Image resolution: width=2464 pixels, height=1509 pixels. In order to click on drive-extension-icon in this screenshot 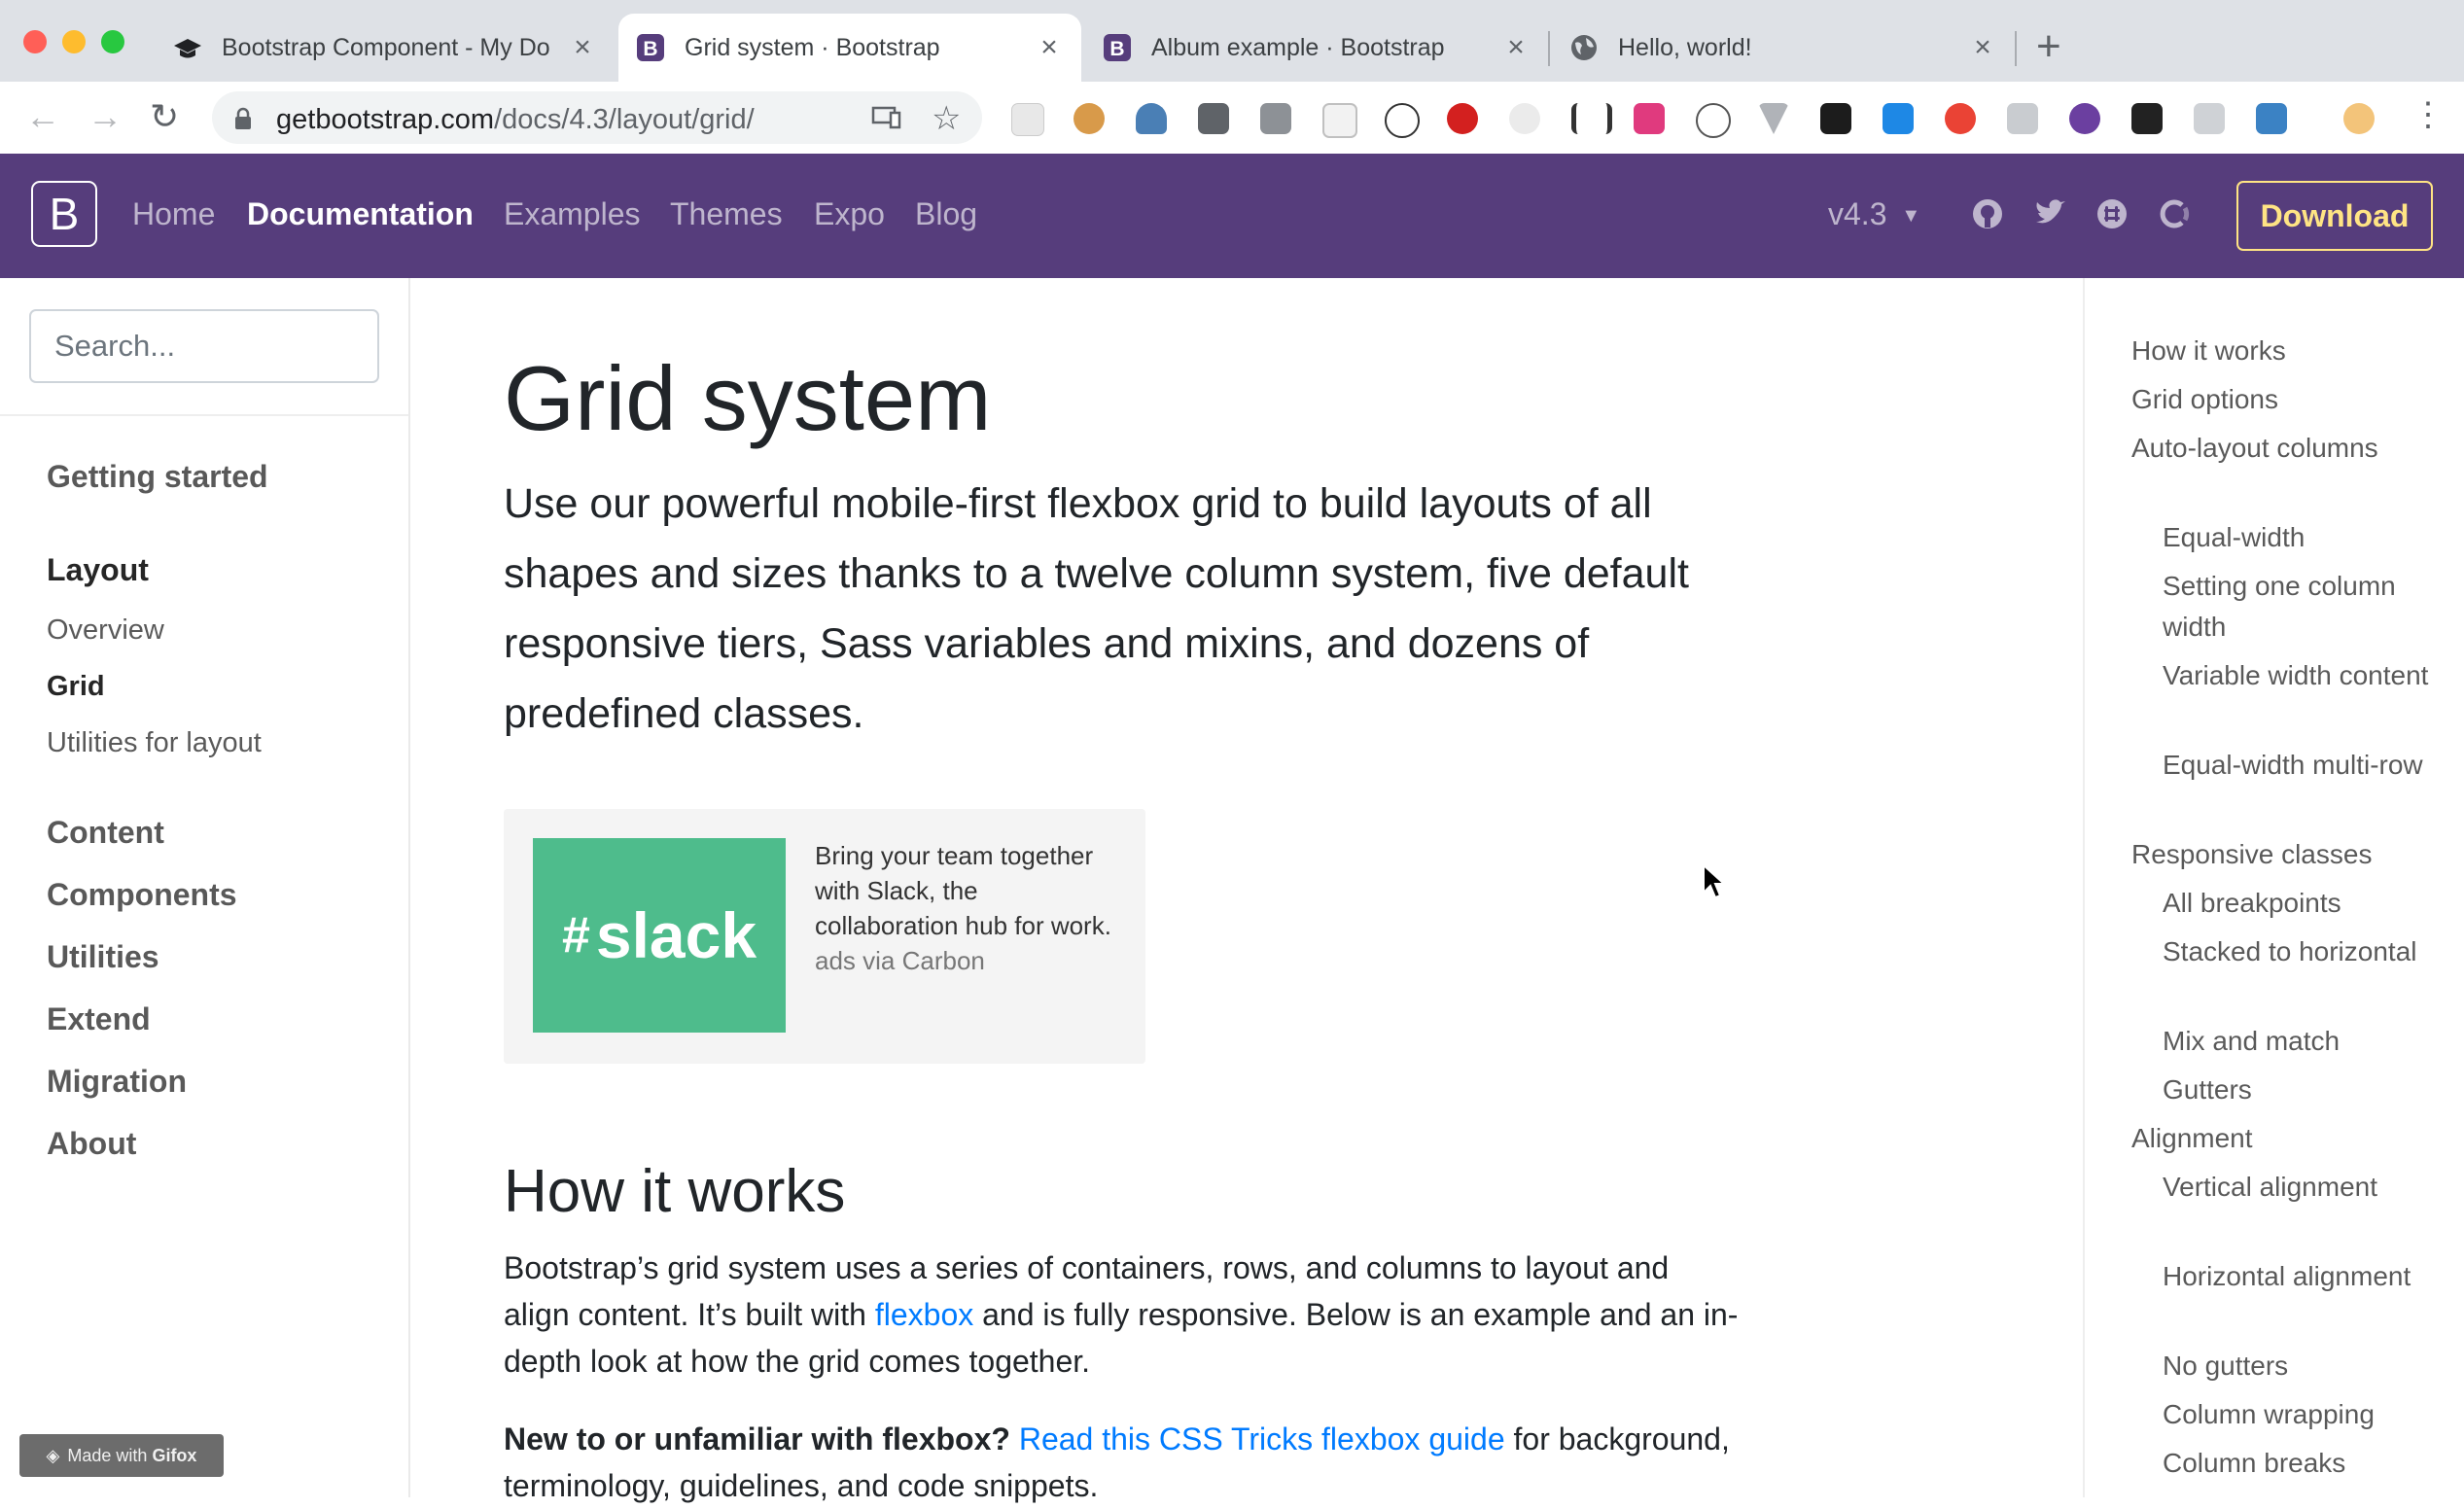, I will do `click(1275, 118)`.